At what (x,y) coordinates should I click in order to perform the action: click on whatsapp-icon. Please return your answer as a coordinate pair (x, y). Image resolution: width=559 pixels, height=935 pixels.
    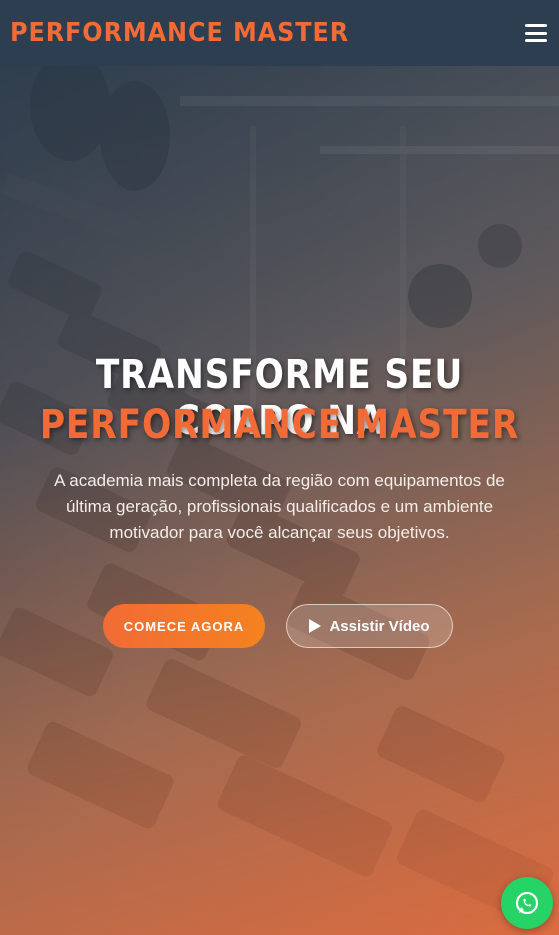
    Looking at the image, I should click on (527, 903).